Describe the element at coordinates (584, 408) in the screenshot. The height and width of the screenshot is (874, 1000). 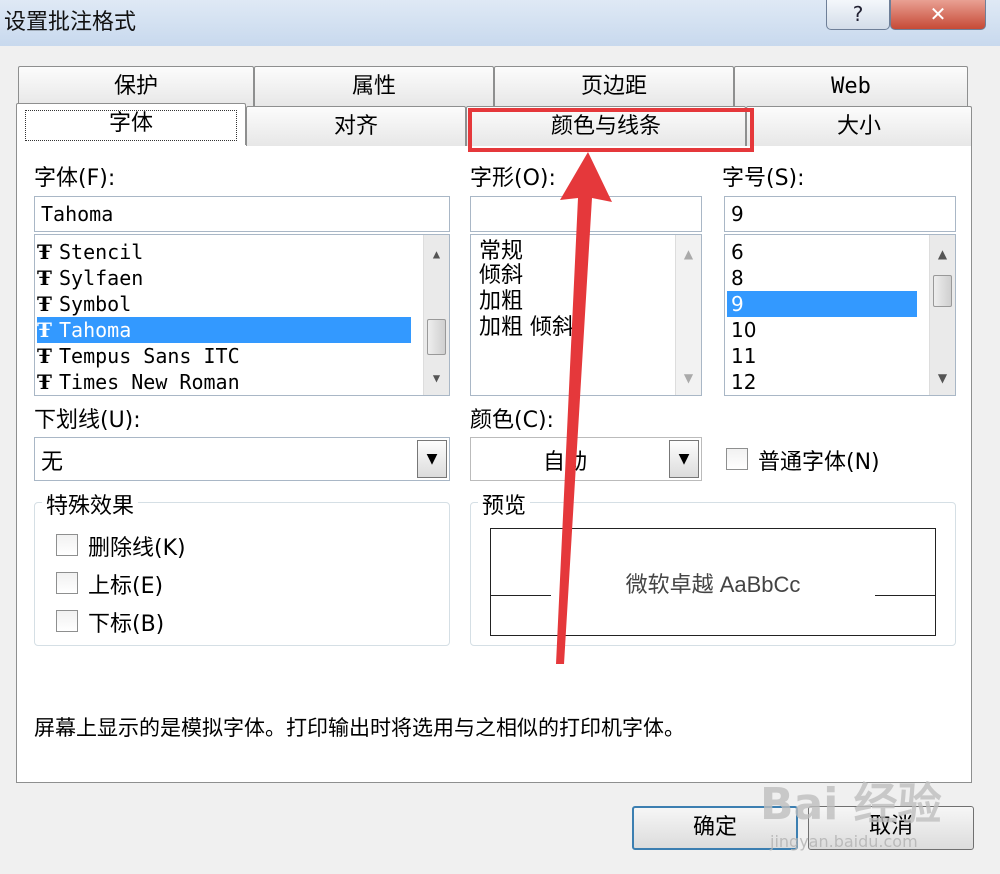
I see `annotation-arrow-icon` at that location.